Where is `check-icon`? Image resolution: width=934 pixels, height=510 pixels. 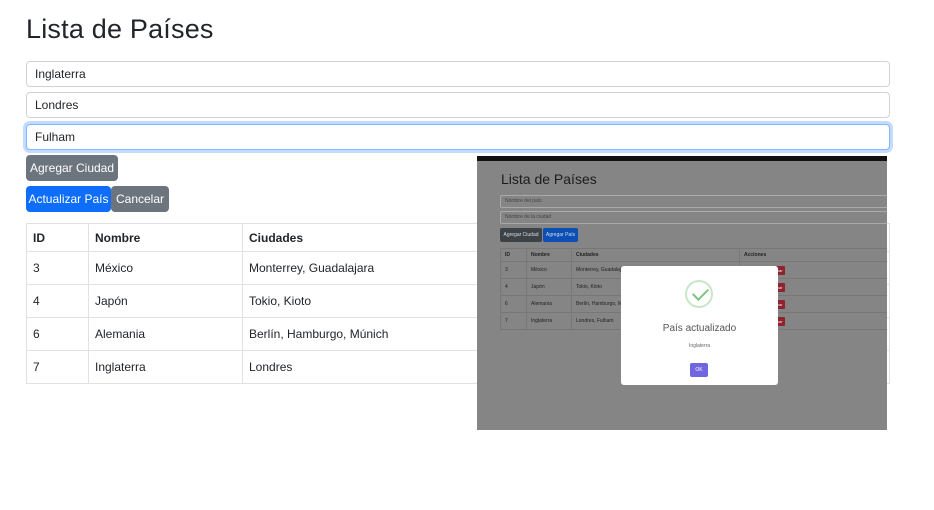 check-icon is located at coordinates (699, 294).